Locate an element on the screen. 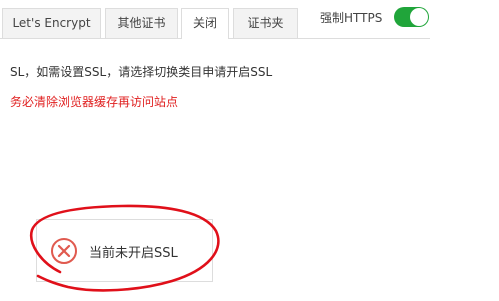 The image size is (499, 301). ssl-info-text: SL，如需设置SSL，请选择切换类目申请开启SSL is located at coordinates (141, 72).